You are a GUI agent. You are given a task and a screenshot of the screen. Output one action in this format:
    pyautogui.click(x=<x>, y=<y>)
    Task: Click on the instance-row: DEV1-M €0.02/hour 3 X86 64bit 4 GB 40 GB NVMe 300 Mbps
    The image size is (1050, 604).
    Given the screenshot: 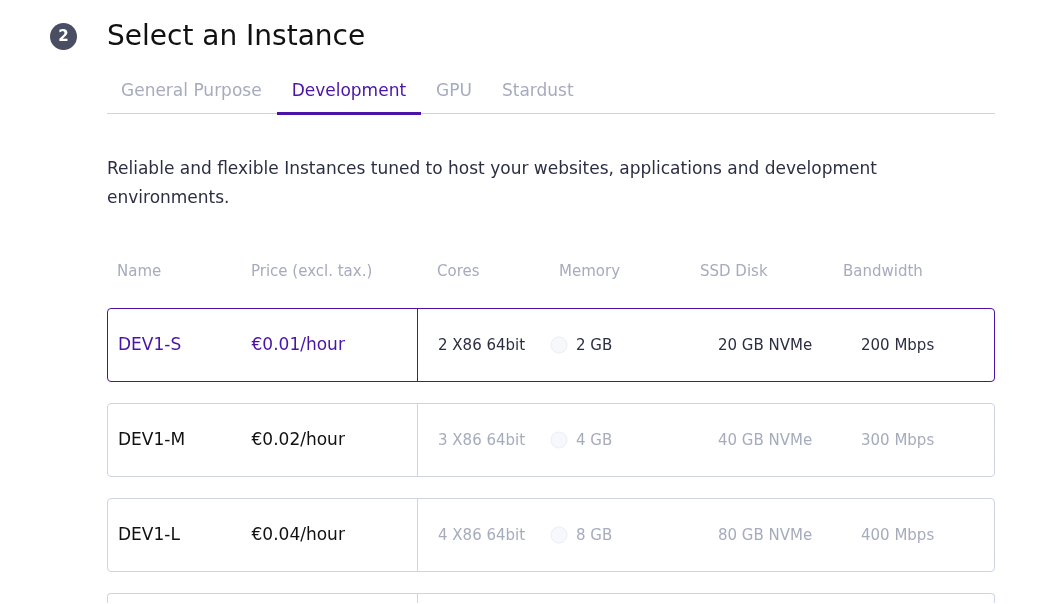 What is the action you would take?
    pyautogui.click(x=551, y=440)
    